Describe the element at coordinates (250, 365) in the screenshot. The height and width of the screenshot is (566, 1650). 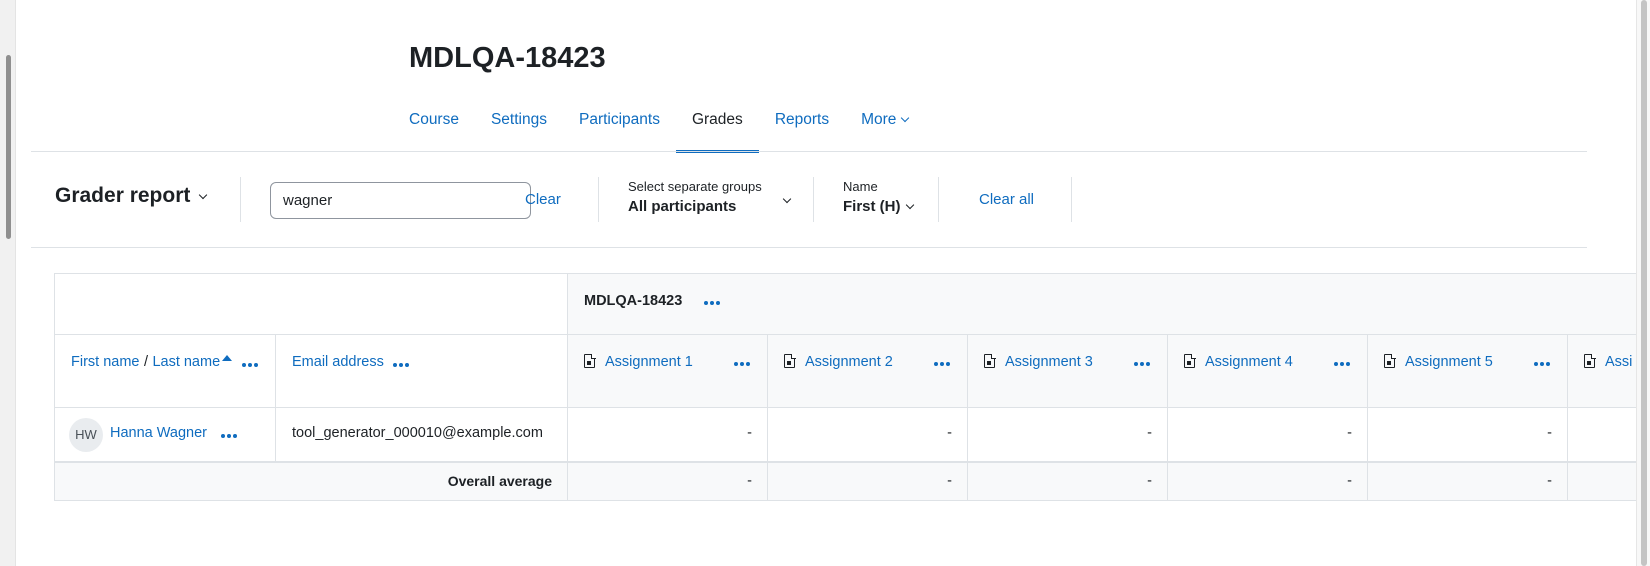
I see `name-column-actions-icon` at that location.